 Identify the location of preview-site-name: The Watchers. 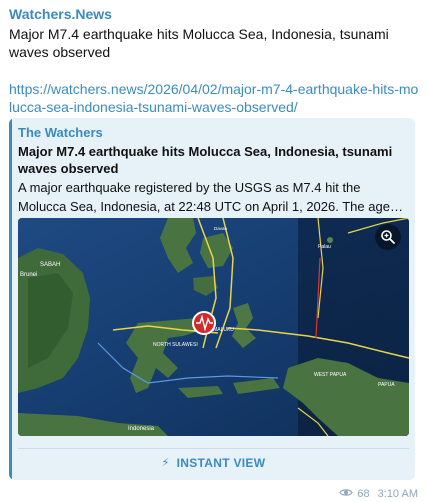
(60, 132).